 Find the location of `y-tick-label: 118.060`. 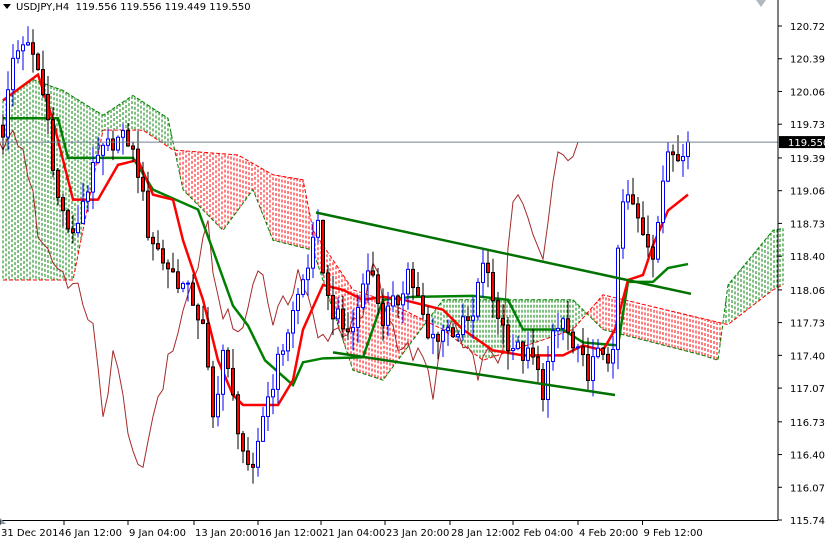

y-tick-label: 118.060 is located at coordinates (807, 291).